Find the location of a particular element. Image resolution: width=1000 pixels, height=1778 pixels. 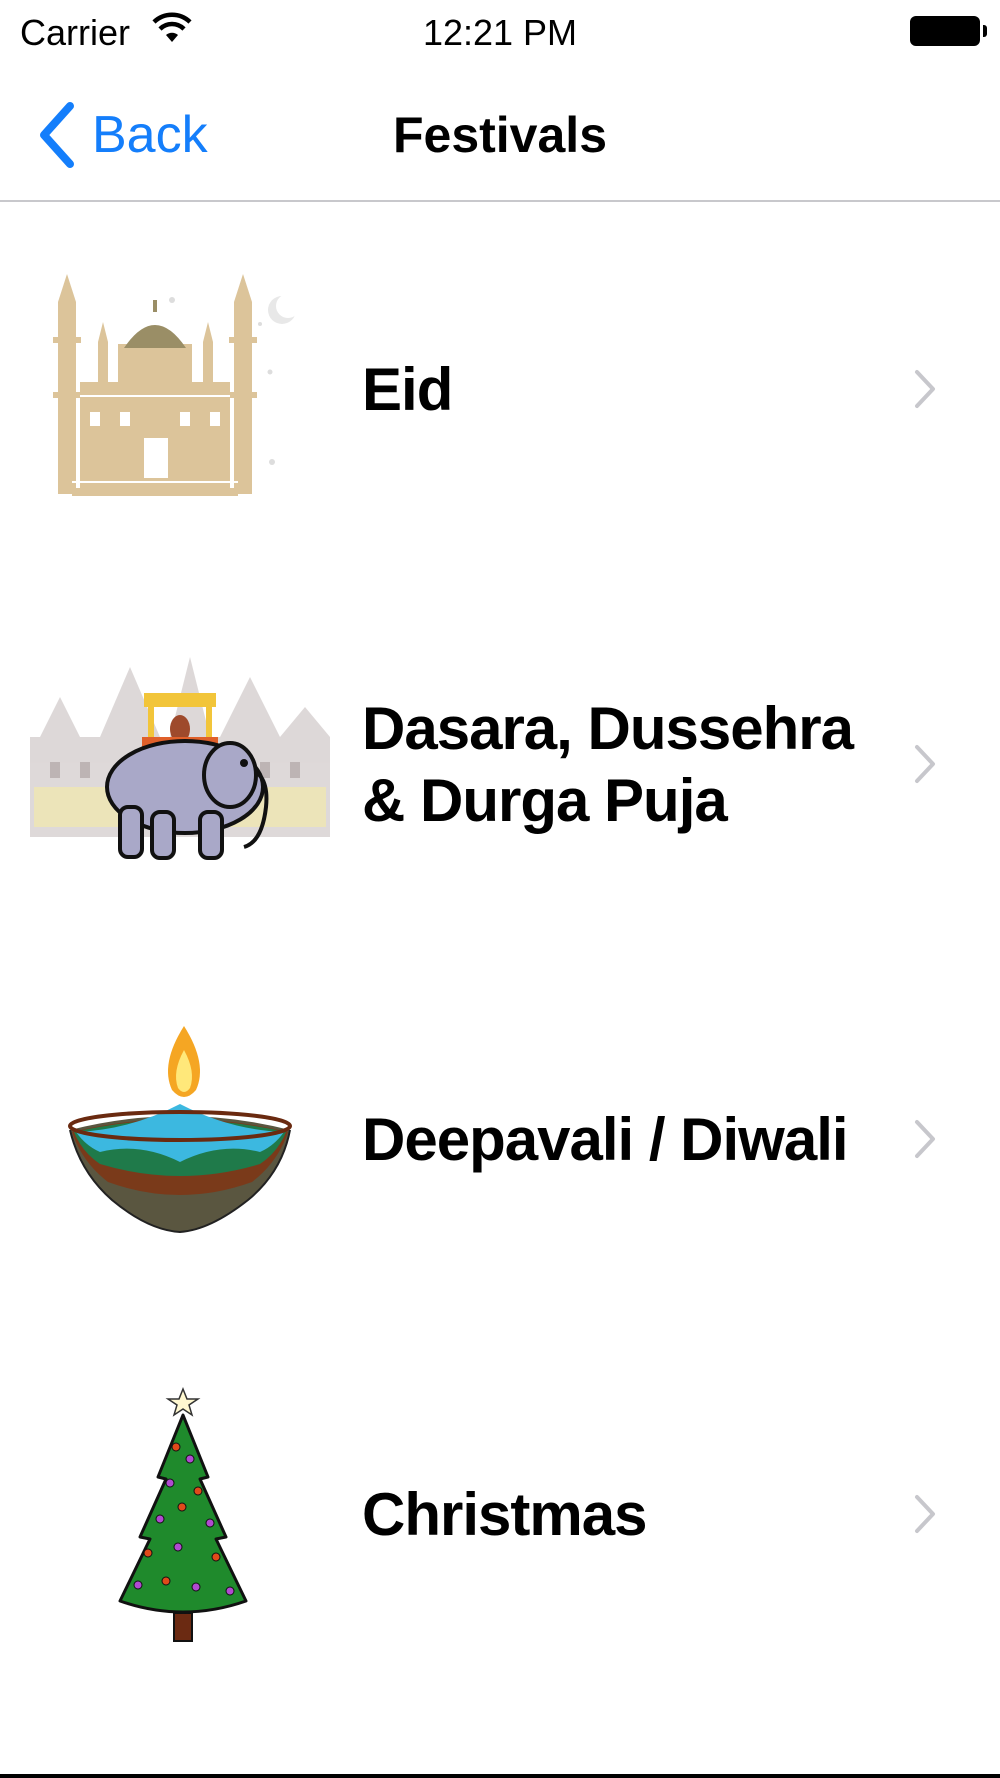

status-bar: Carrier 12:21 PM is located at coordinates (500, 34).